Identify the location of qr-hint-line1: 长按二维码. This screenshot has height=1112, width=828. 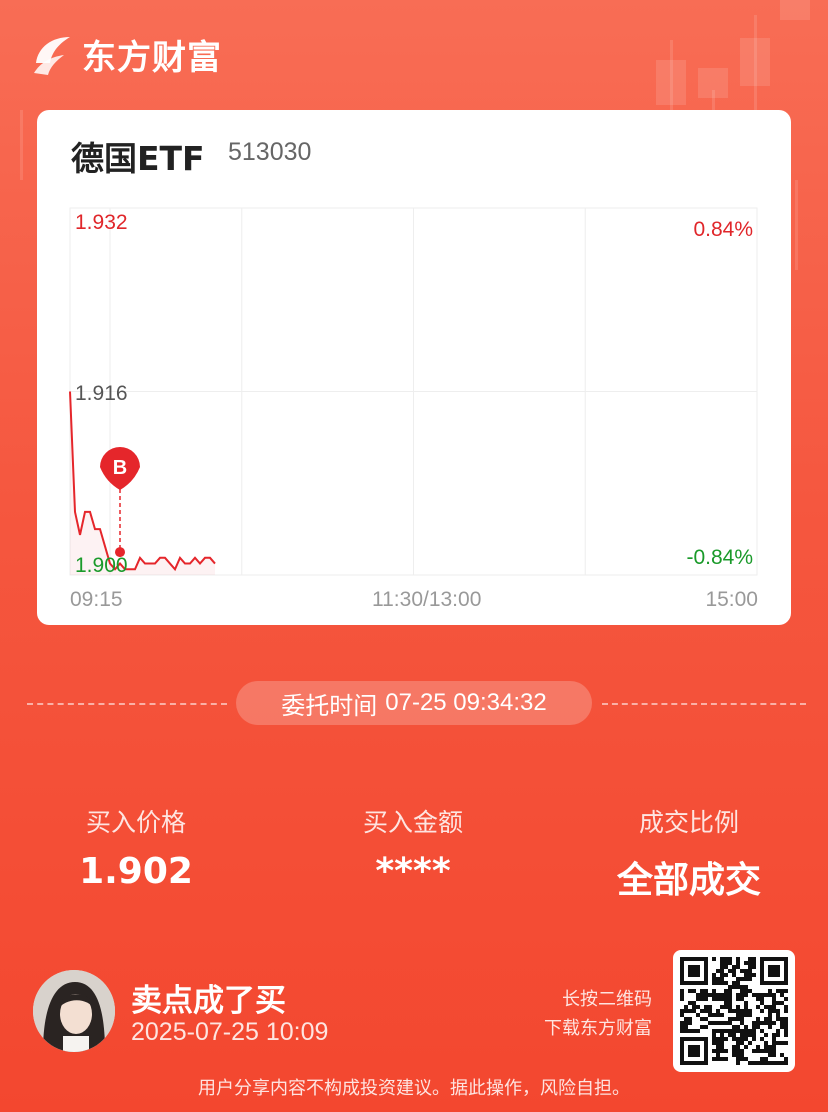
(607, 999).